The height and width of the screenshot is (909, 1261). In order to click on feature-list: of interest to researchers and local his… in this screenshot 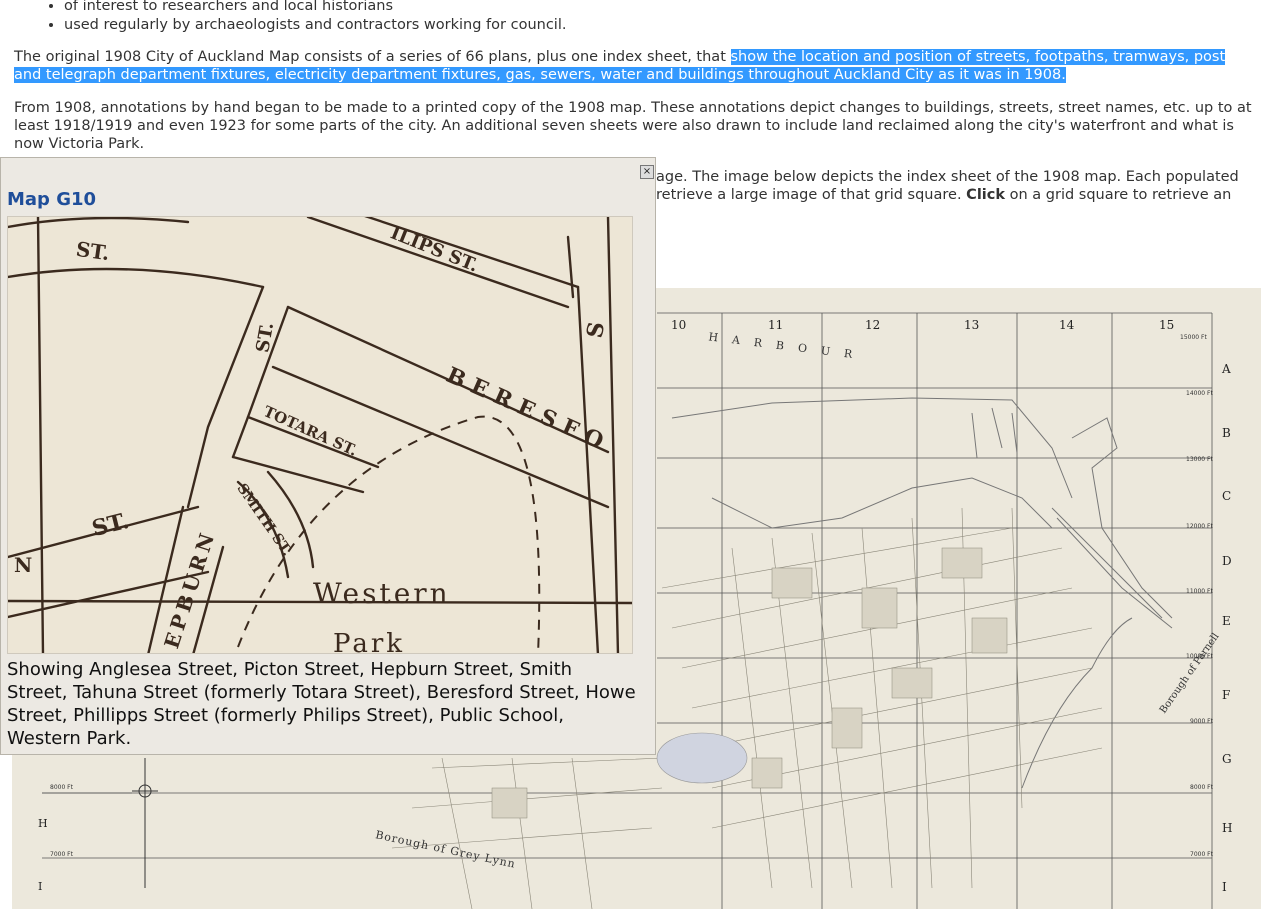, I will do `click(303, 17)`.